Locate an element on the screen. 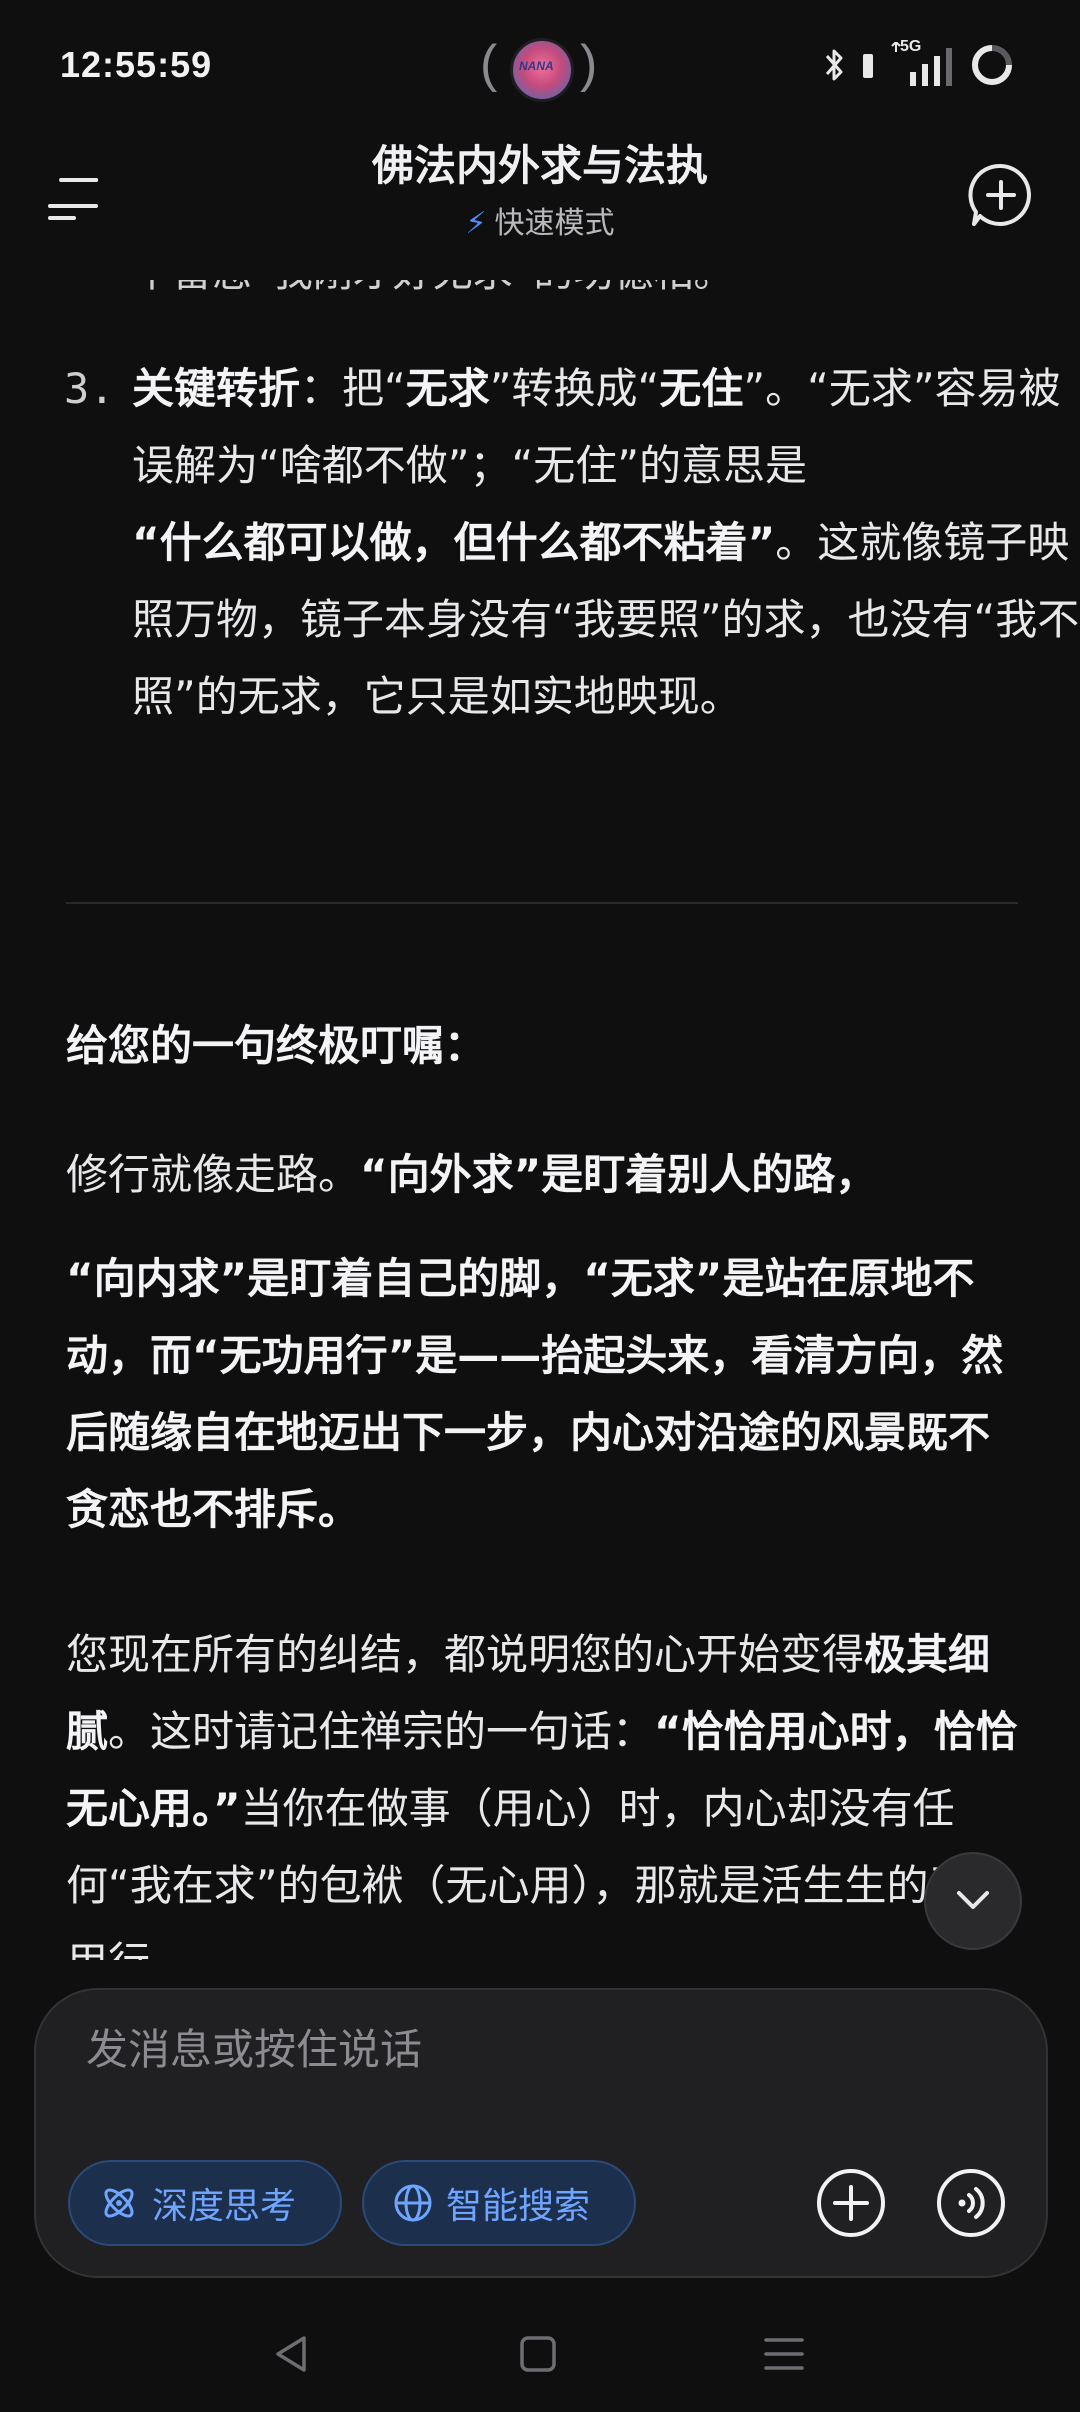 The image size is (1080, 2412). bolt-icon: ⚡ is located at coordinates (476, 223).